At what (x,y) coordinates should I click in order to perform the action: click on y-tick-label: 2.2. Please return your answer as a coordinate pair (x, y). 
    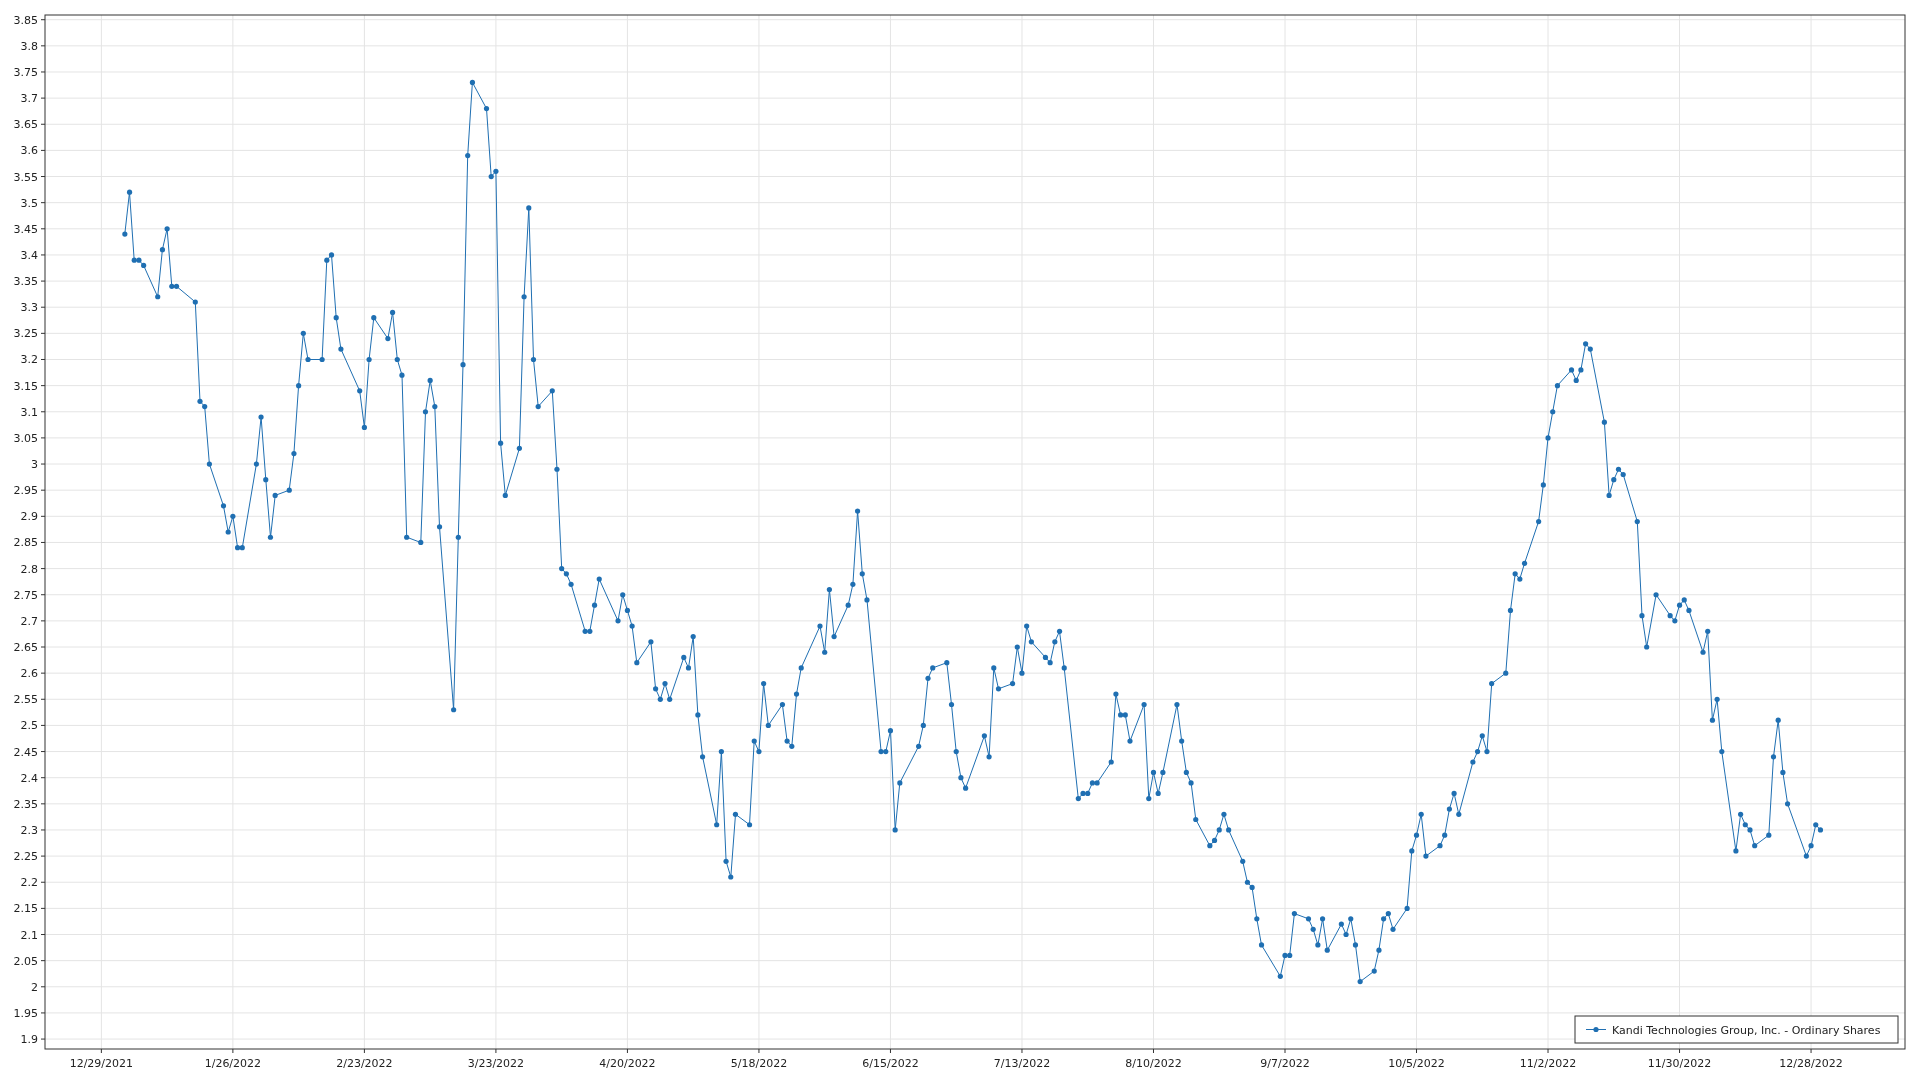
    Looking at the image, I should click on (29, 883).